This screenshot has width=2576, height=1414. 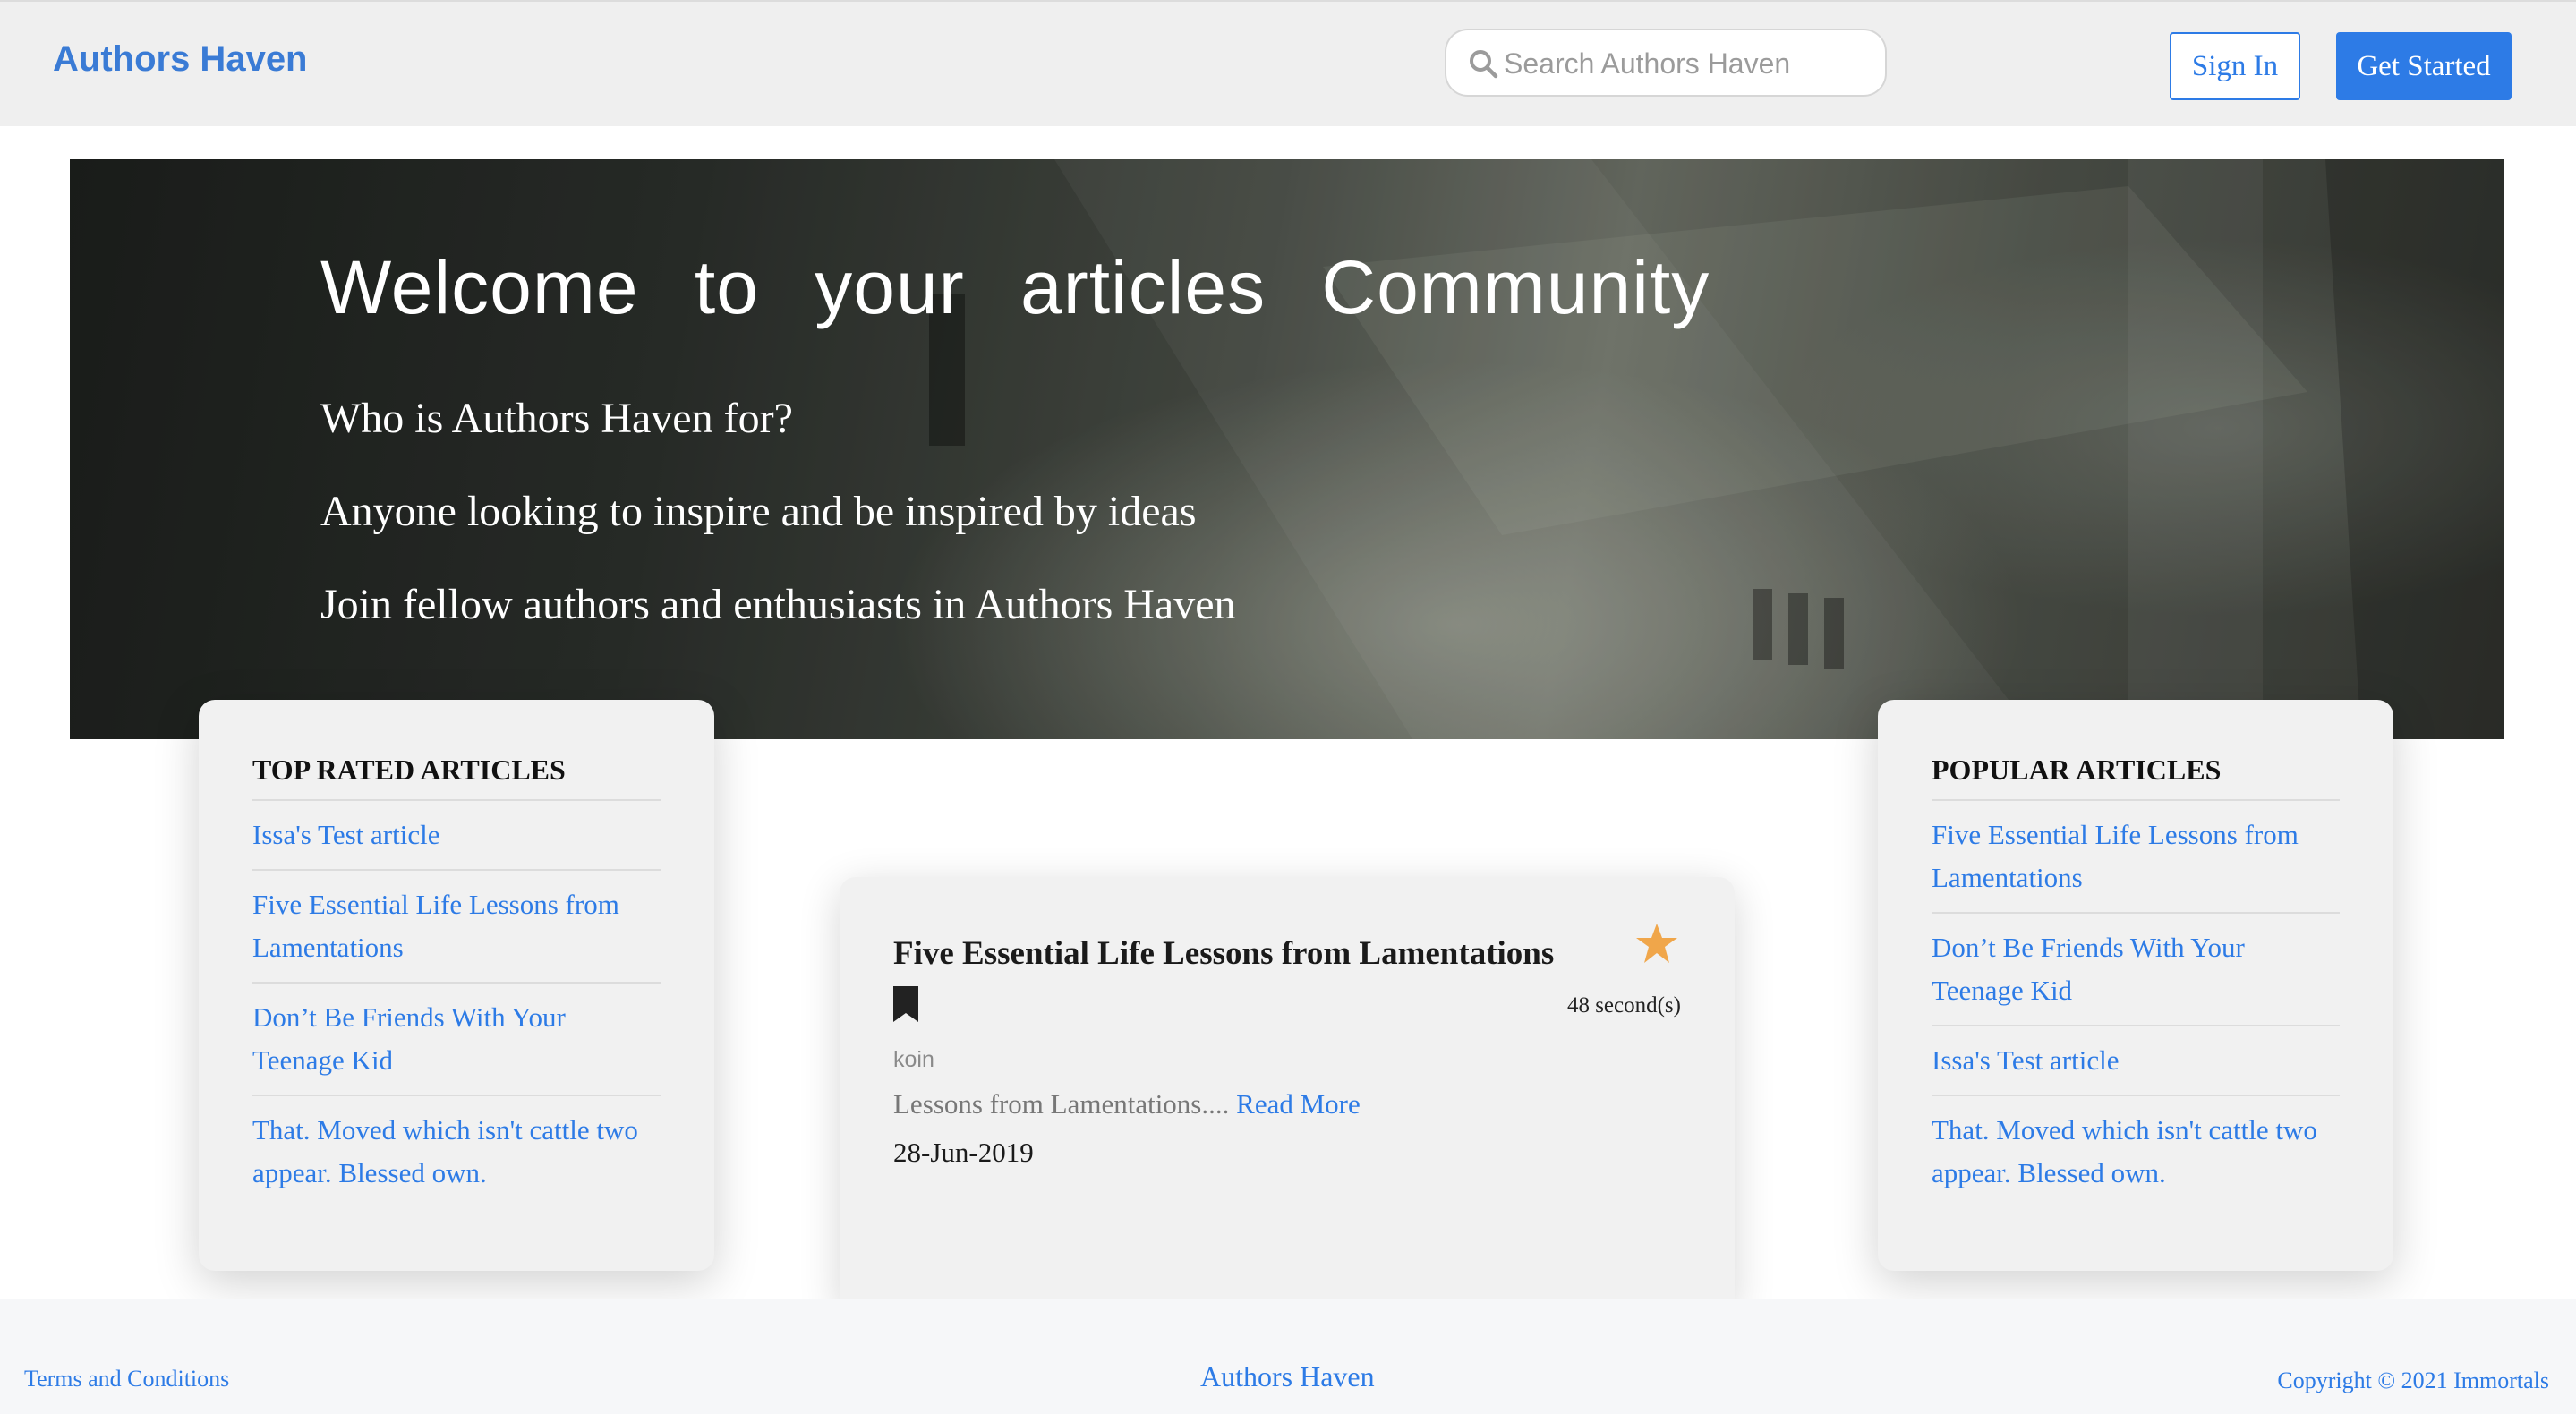 I want to click on article-author: koin, so click(x=913, y=1059).